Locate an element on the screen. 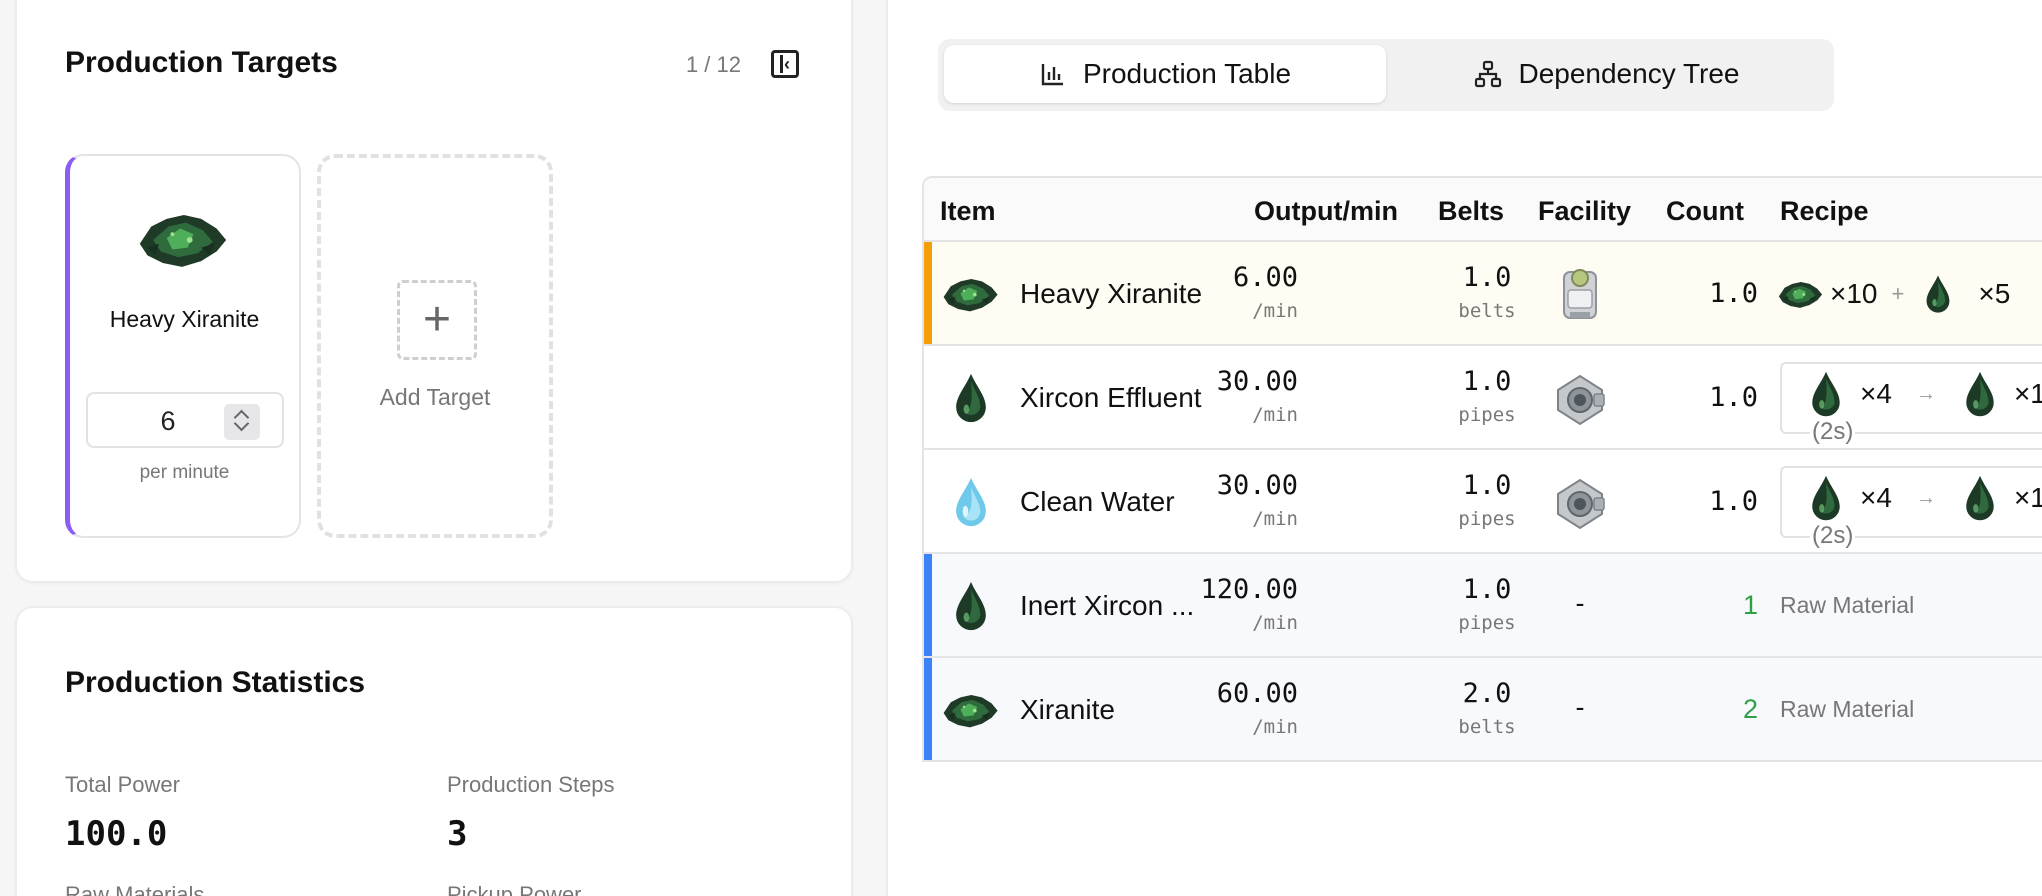 Image resolution: width=2042 pixels, height=896 pixels. production-steps-value: 3 is located at coordinates (457, 834).